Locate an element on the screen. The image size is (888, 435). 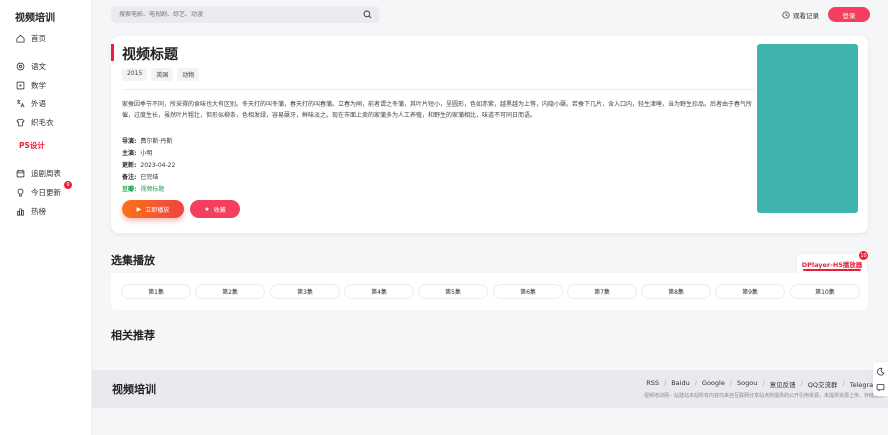
moon-icon is located at coordinates (880, 371).